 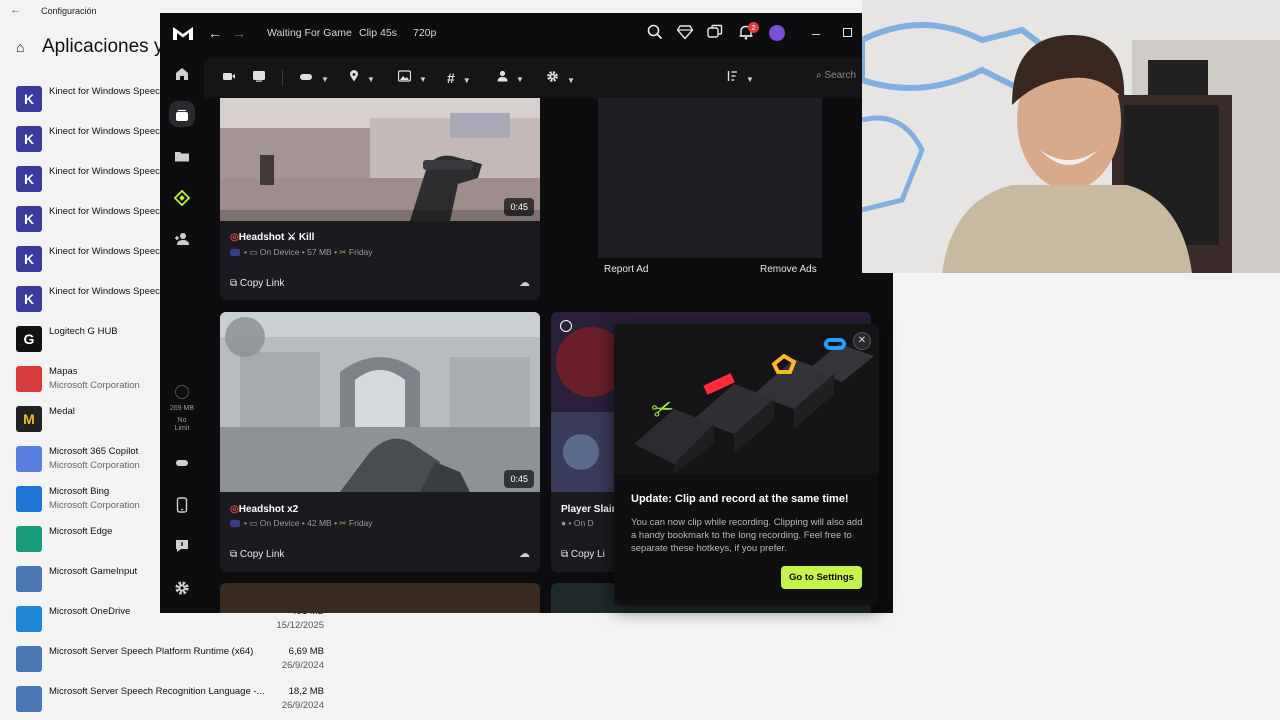 I want to click on minimize-icon: –, so click(x=816, y=33).